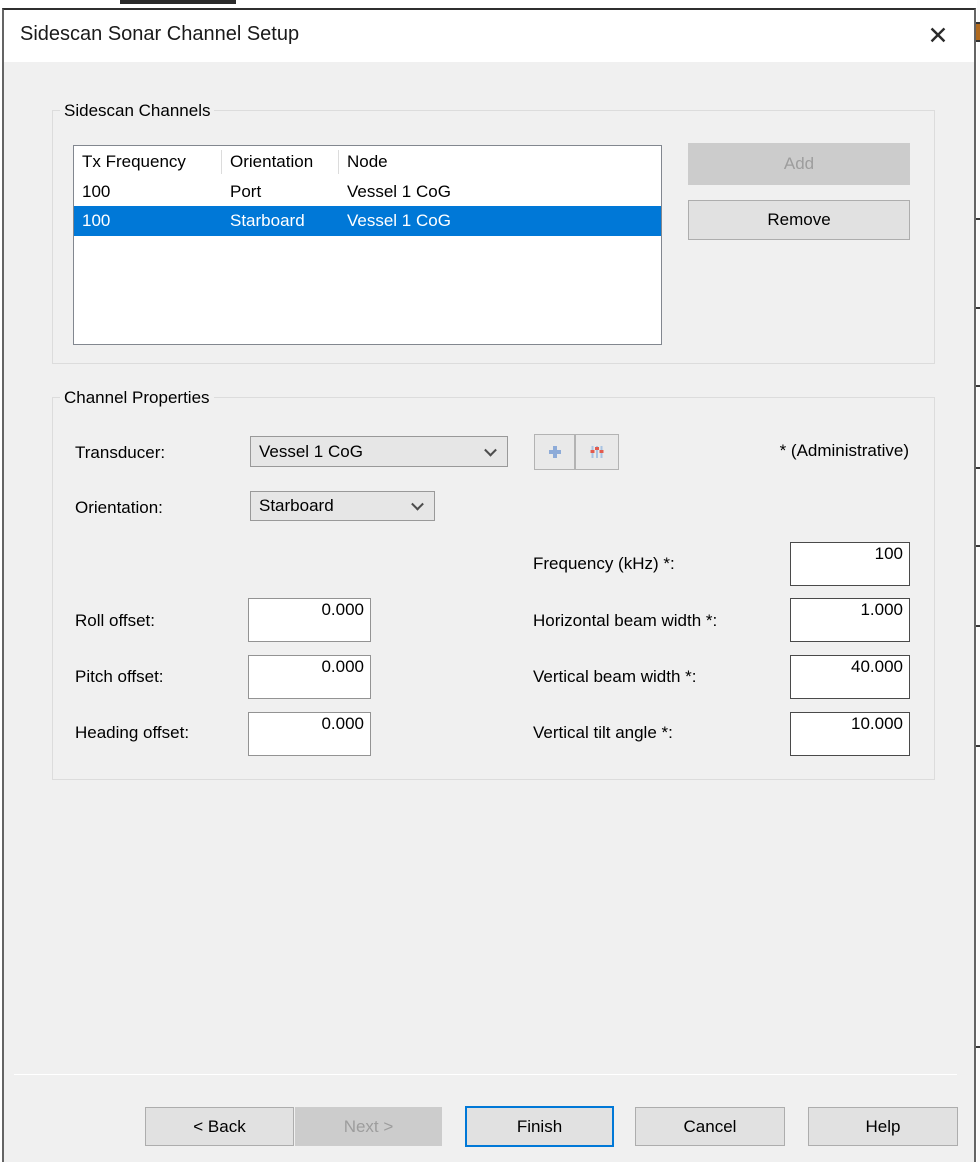 The height and width of the screenshot is (1162, 980). Describe the element at coordinates (500, 162) in the screenshot. I see `column-header-node: Node` at that location.